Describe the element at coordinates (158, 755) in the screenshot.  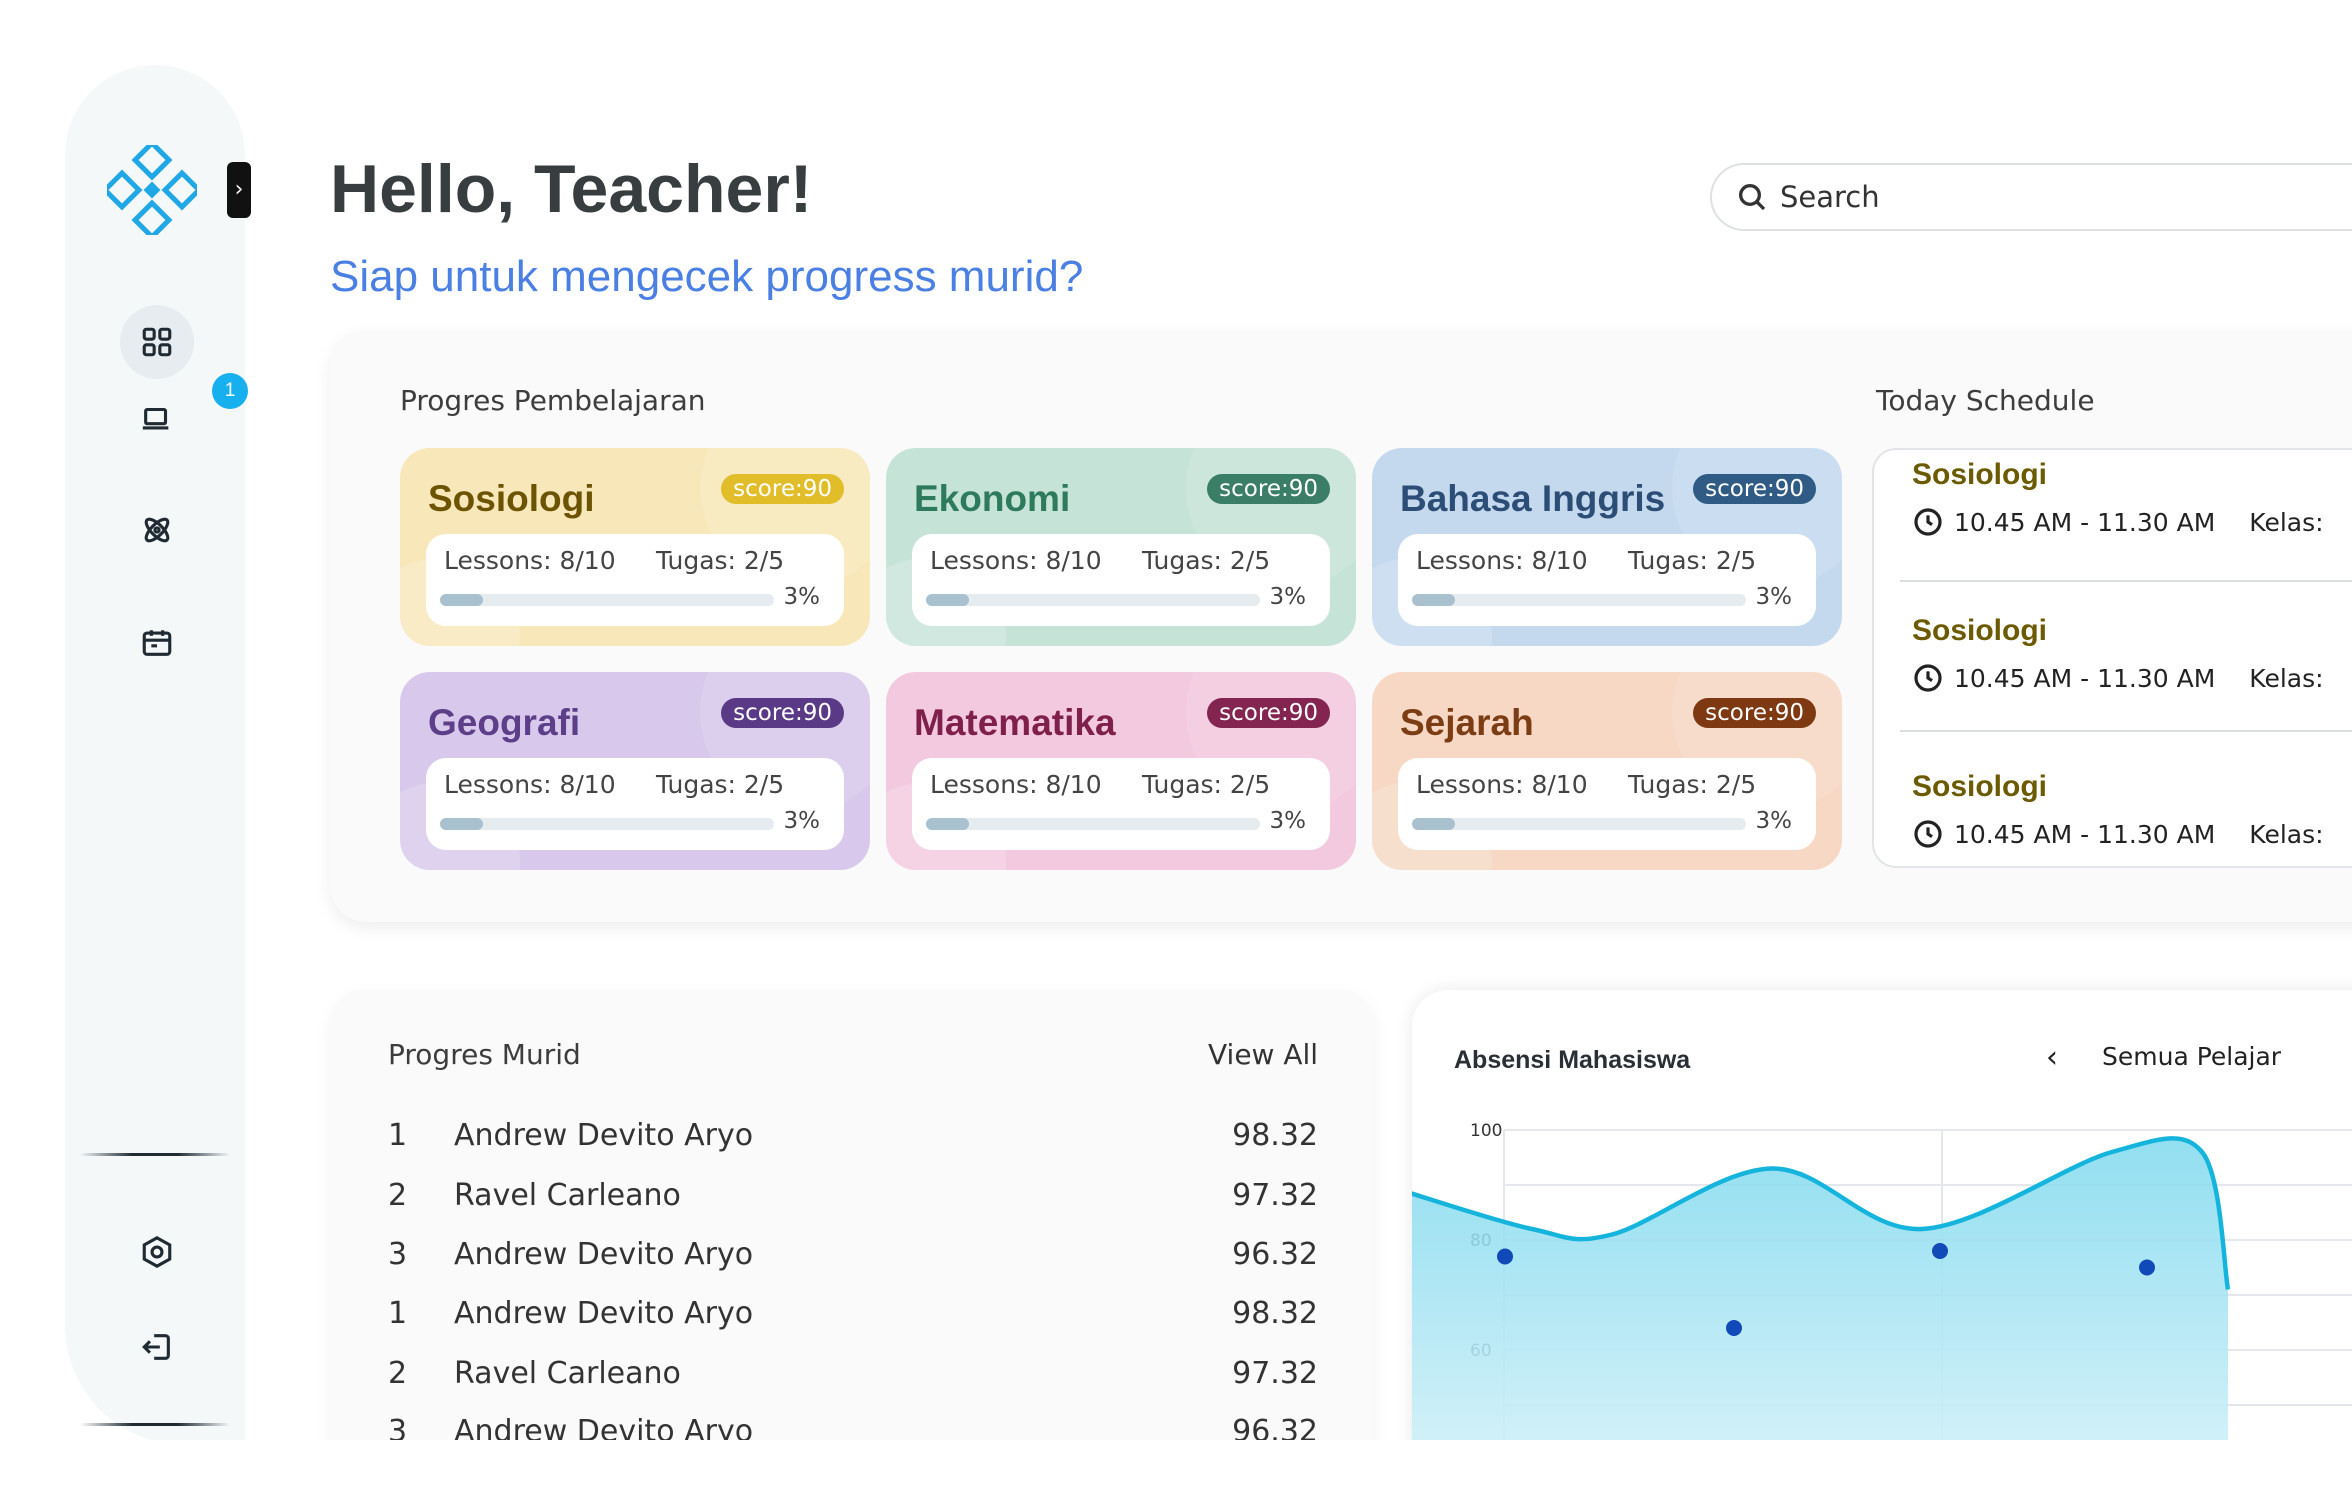
I see `sidebar: › 1` at that location.